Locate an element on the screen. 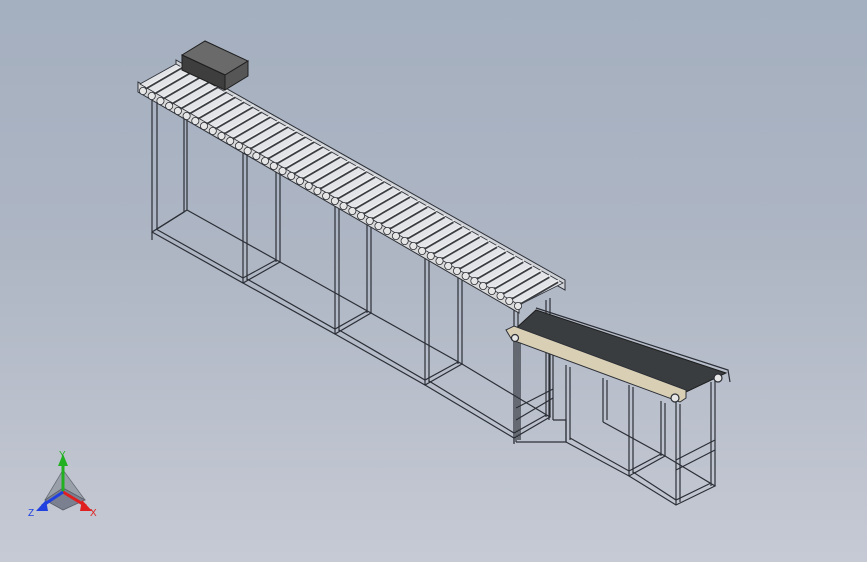 The width and height of the screenshot is (867, 562). y-axis-label: Y is located at coordinates (62, 455).